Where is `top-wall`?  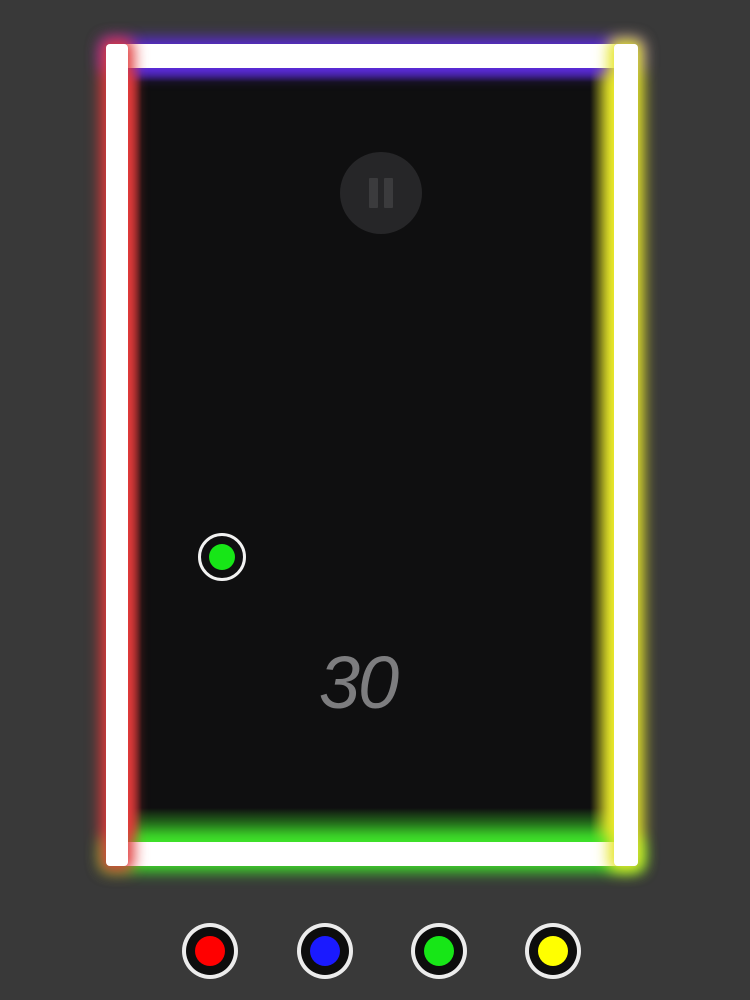
top-wall is located at coordinates (372, 56).